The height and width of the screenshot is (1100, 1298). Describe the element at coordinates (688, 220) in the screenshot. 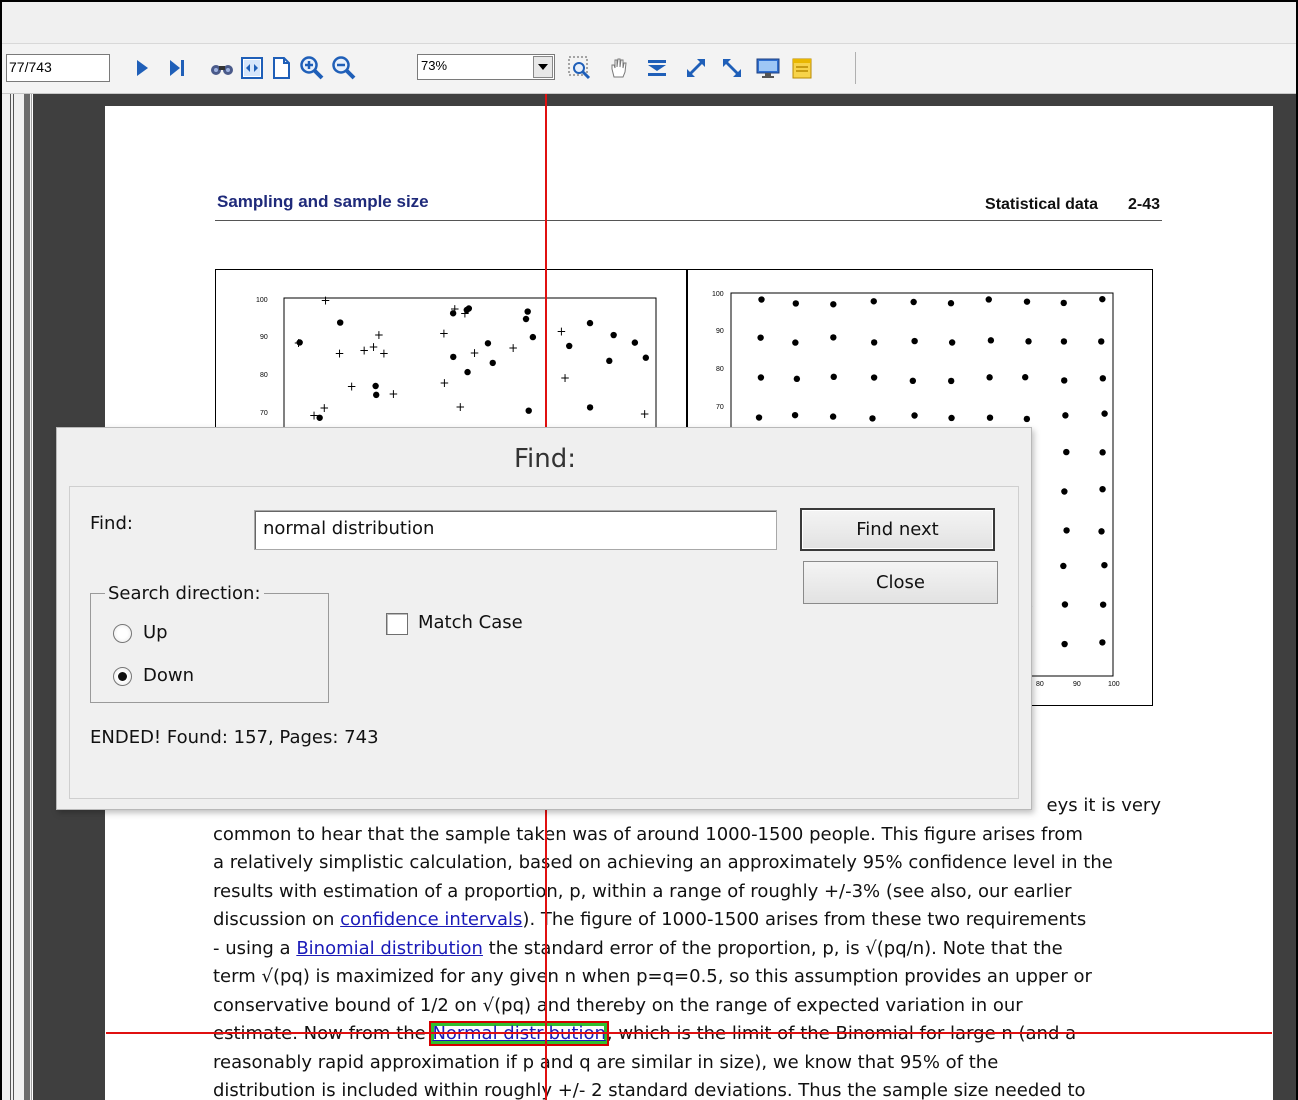

I see `header-rule` at that location.